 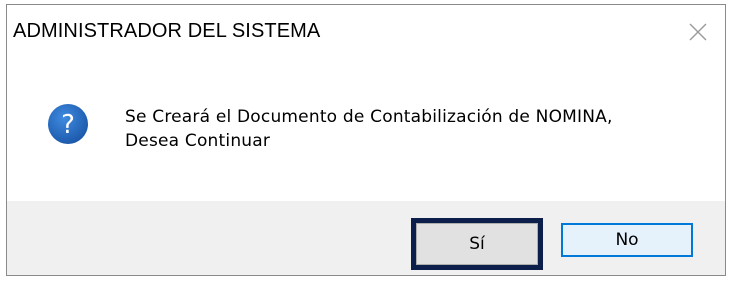 I want to click on question-icon: ?, so click(x=68, y=124).